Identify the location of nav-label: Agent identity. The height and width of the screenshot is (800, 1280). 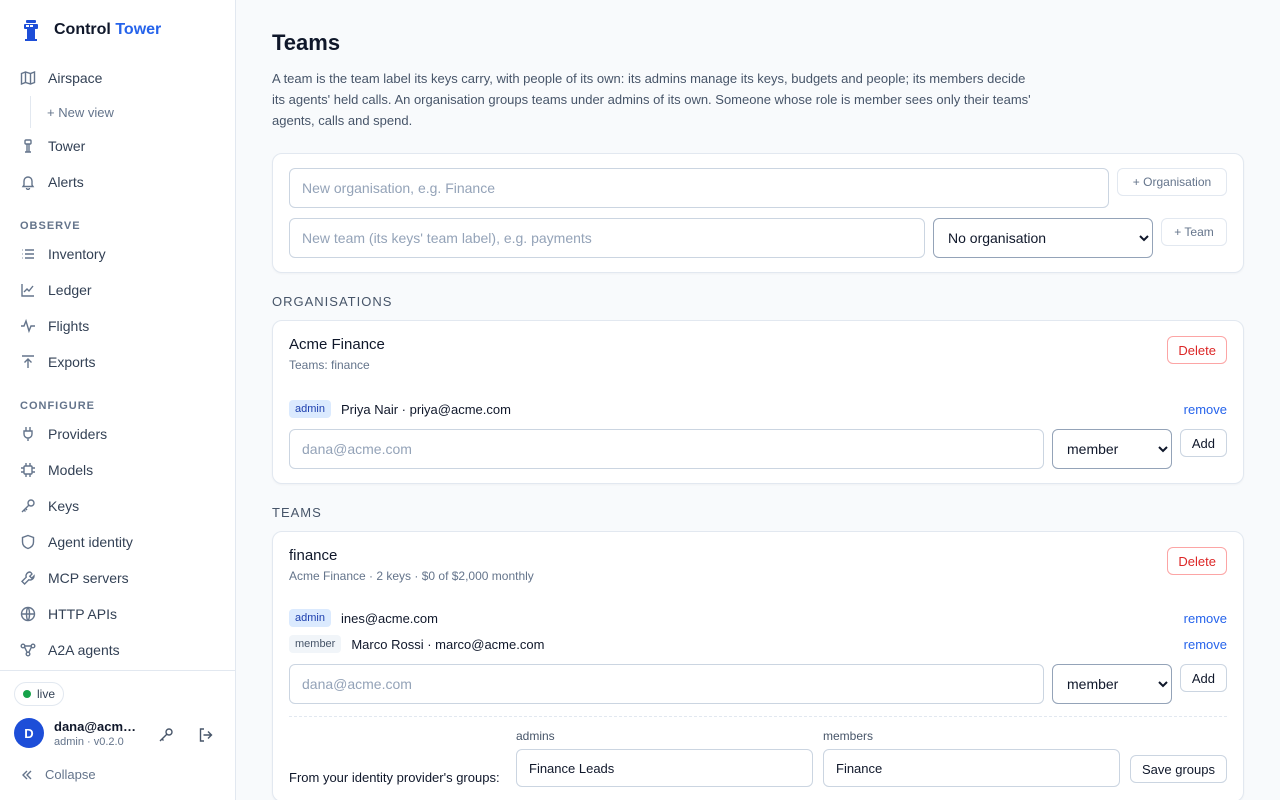
(90, 542).